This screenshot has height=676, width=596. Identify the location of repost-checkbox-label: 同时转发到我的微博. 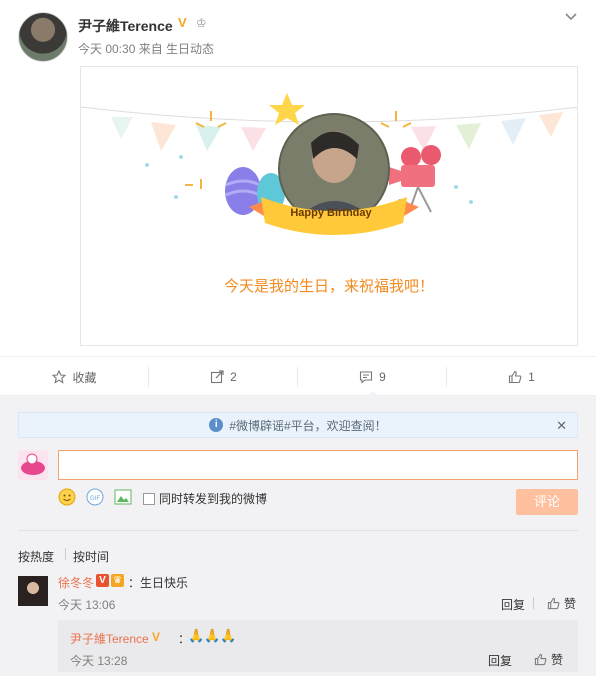
(213, 499).